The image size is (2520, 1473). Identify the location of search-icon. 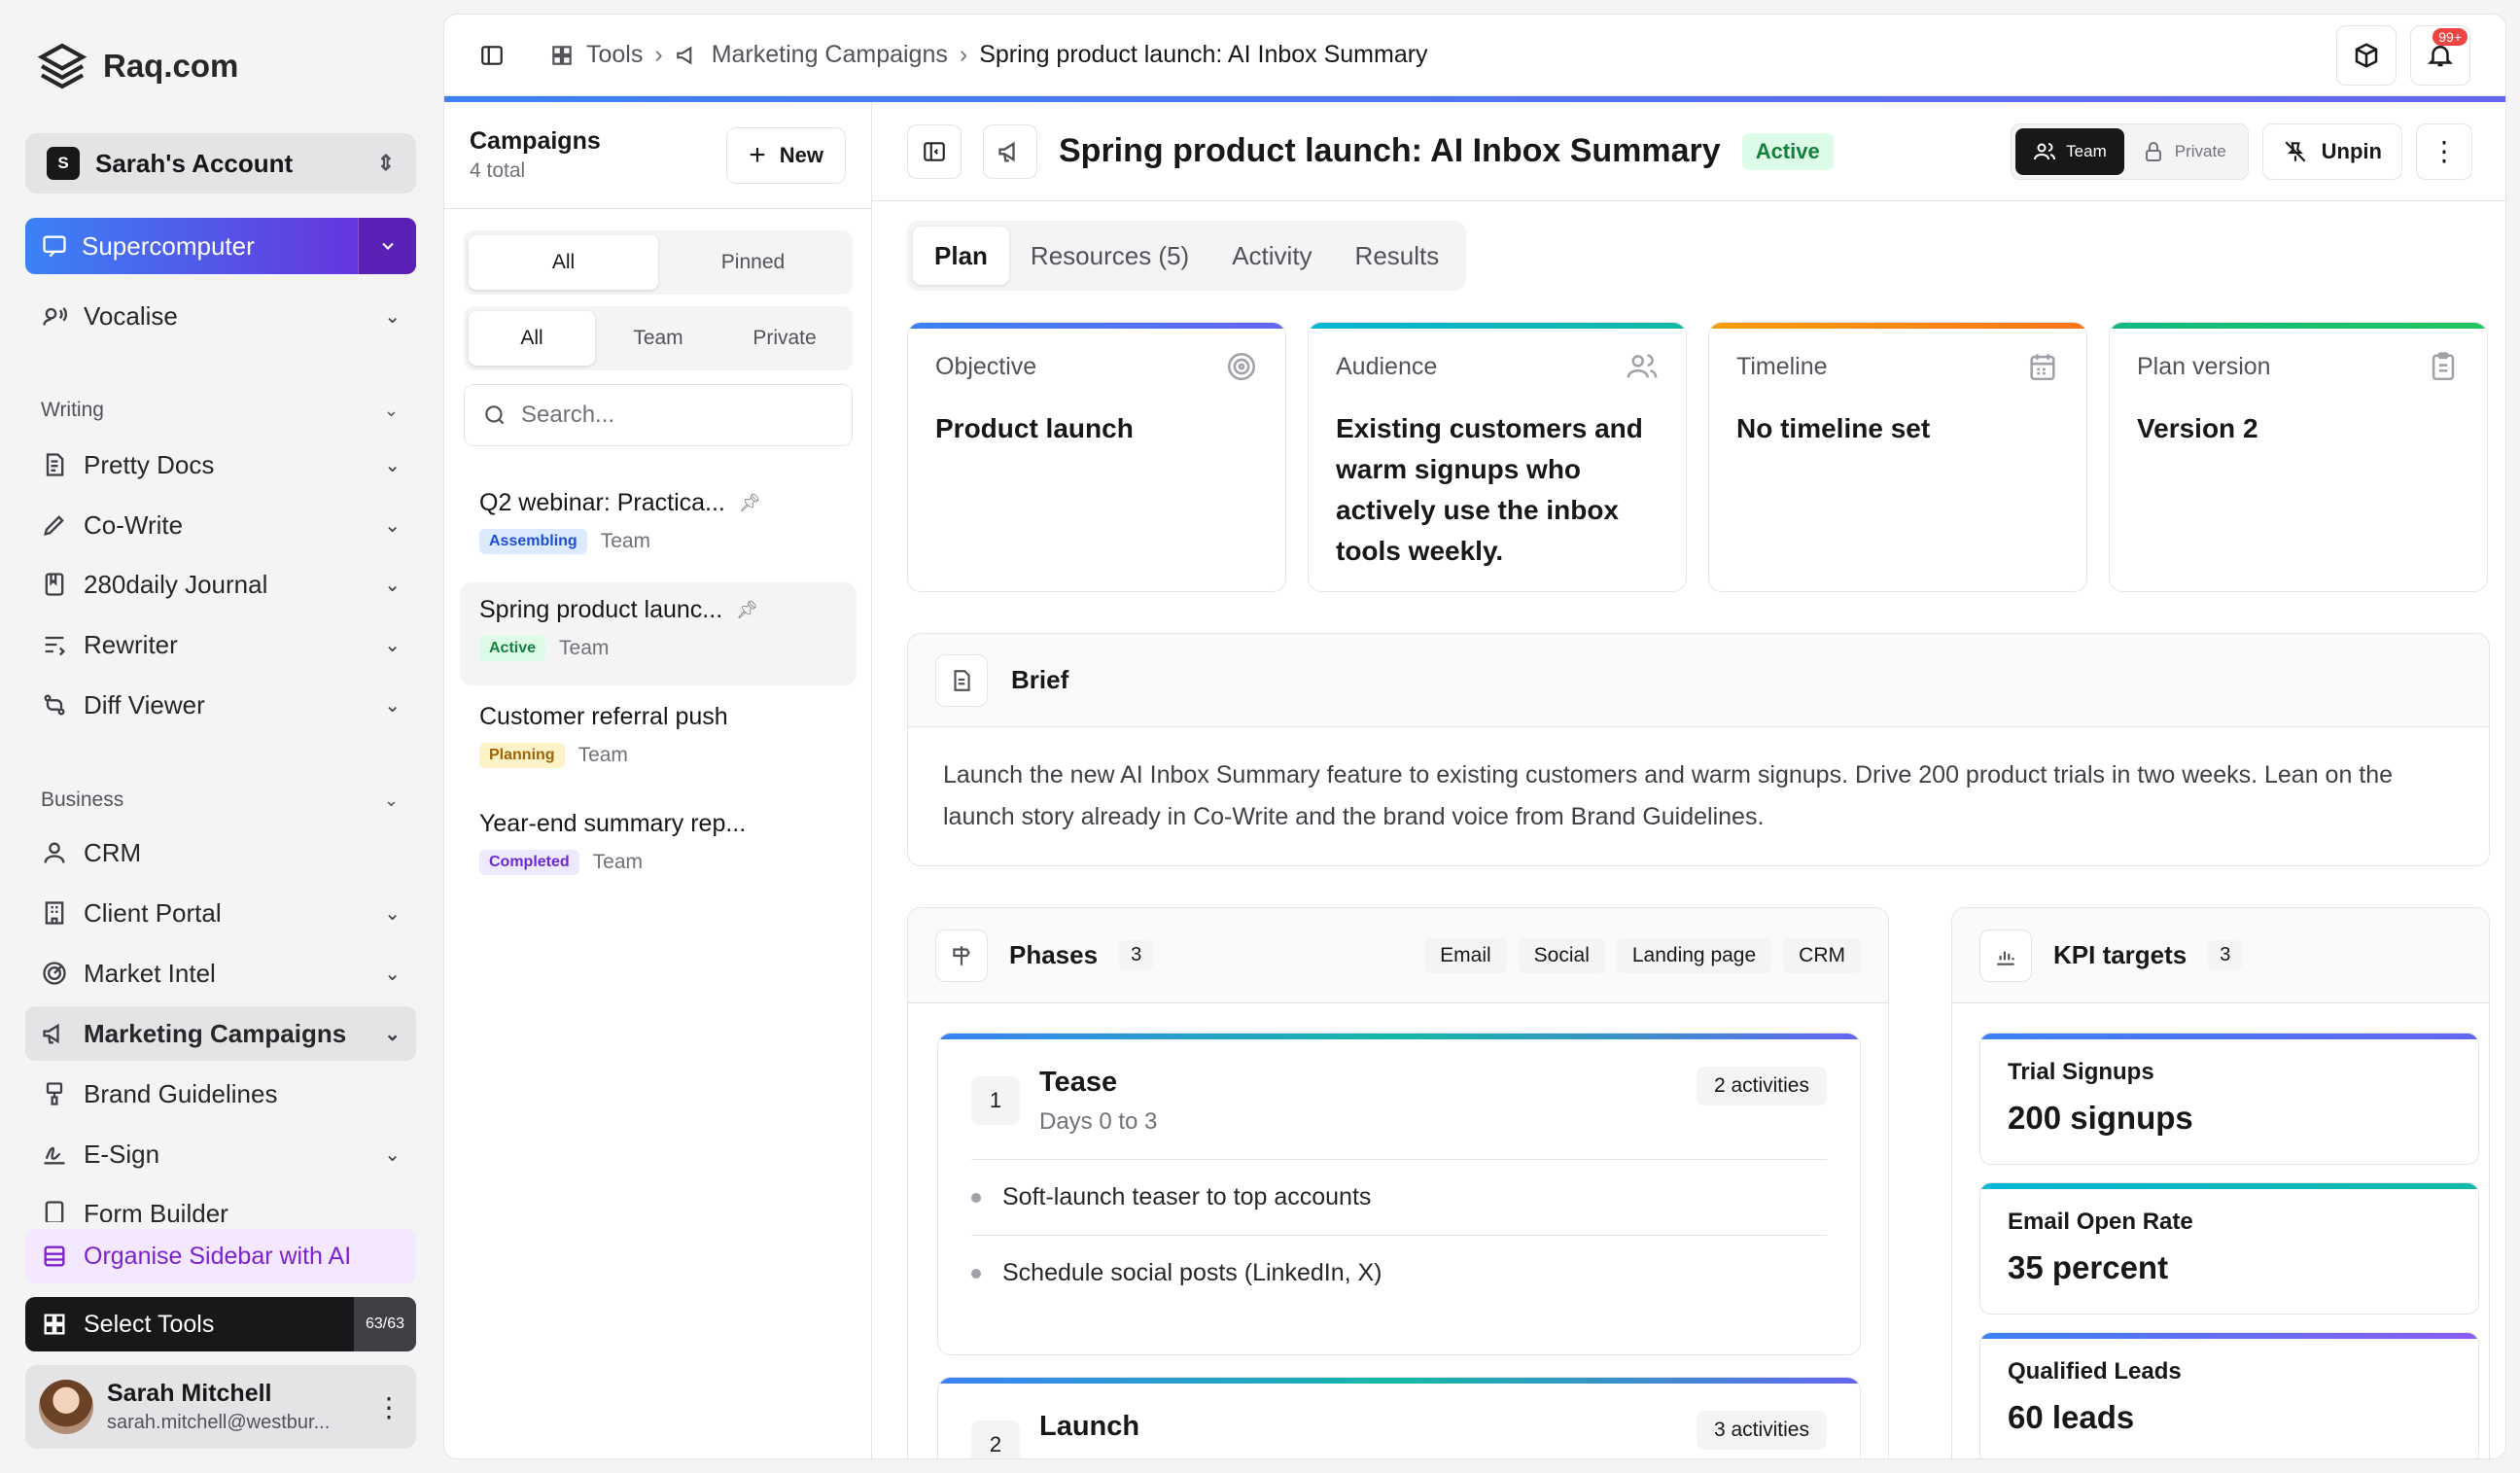
(495, 415).